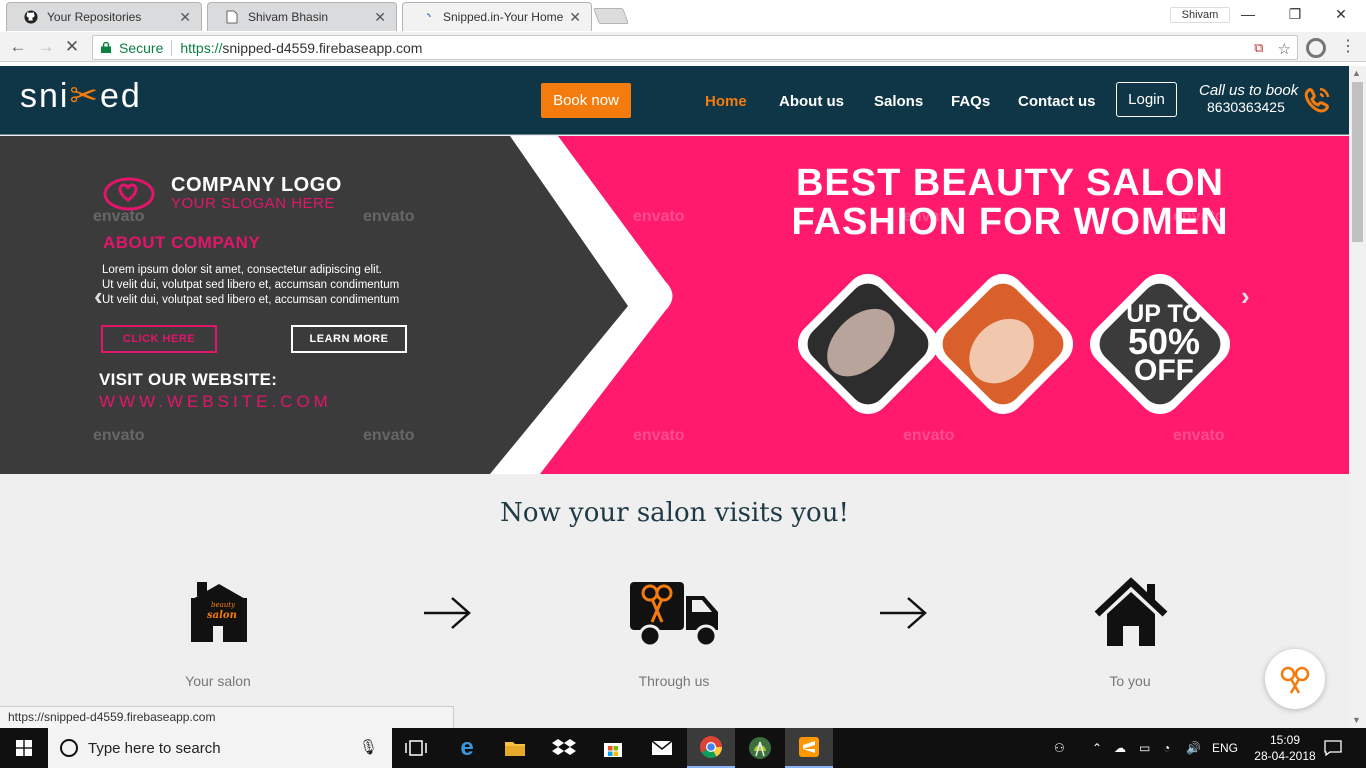 The height and width of the screenshot is (768, 1366). Describe the element at coordinates (674, 615) in the screenshot. I see `delivery-truck-icon` at that location.